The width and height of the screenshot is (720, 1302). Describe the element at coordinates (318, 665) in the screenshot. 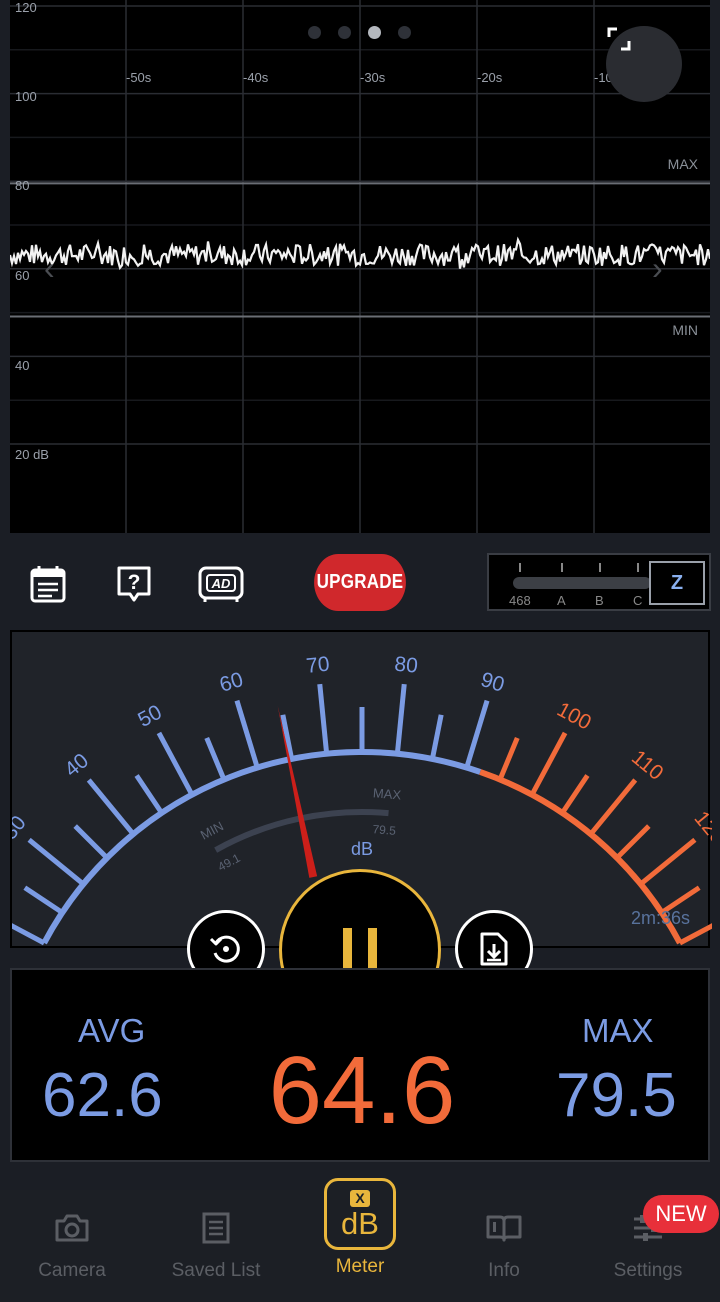

I see `scale-label: 70` at that location.